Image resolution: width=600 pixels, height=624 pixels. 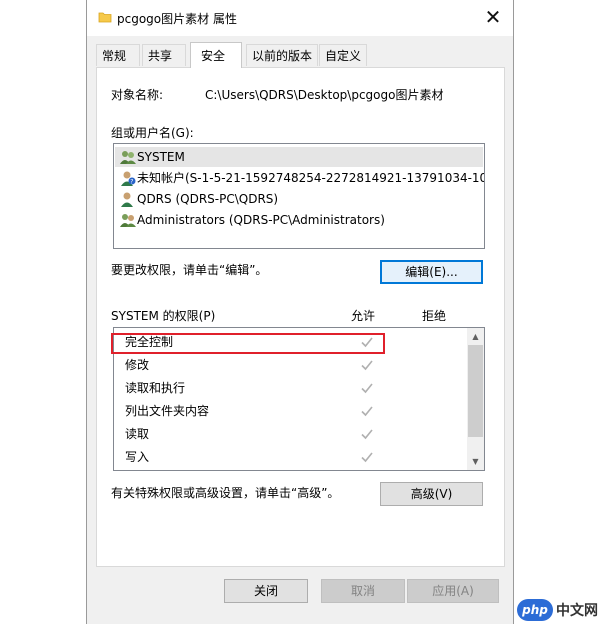 I want to click on permission-label: 读取, so click(x=137, y=434).